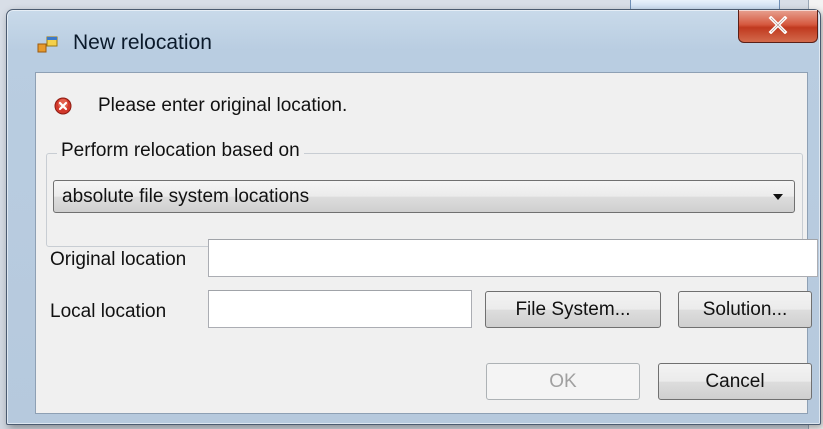  What do you see at coordinates (563, 381) in the screenshot?
I see `ok-button: OK` at bounding box center [563, 381].